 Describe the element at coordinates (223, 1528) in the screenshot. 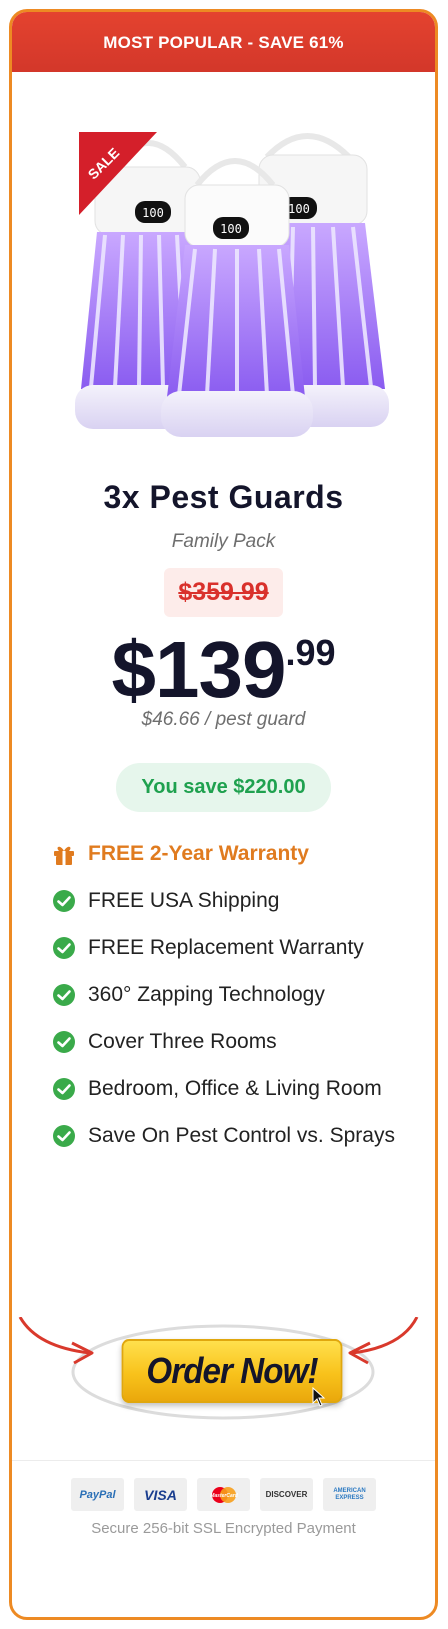

I see `secure-payment-text: Secure 256-bit SSL Encrypted Payment` at that location.